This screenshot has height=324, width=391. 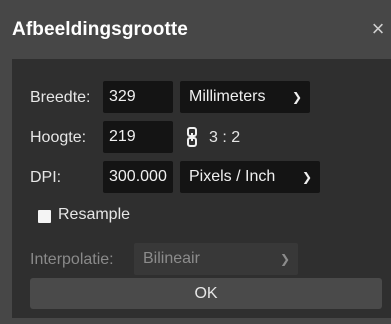 I want to click on resample-label: Resample, so click(x=94, y=214).